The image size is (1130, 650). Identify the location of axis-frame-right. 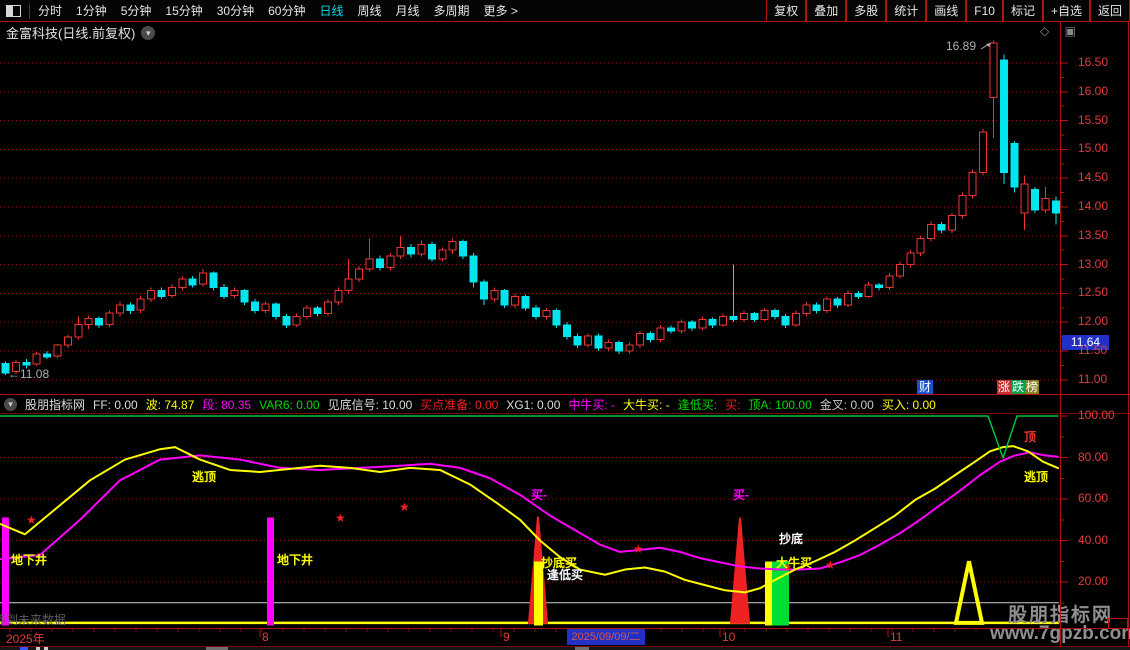
(1128, 333).